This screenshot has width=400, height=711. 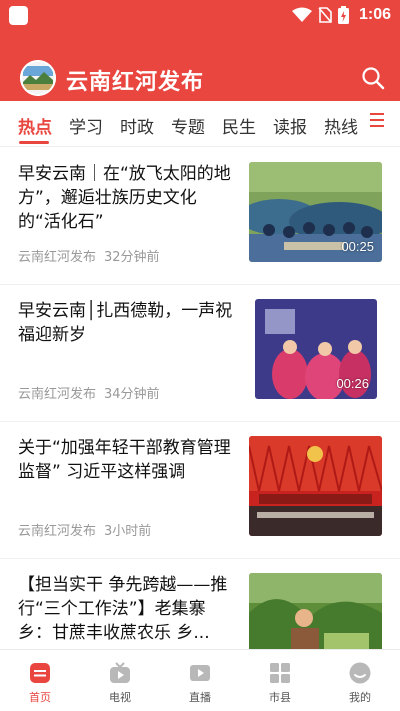 I want to click on tab-politics: 时政, so click(x=137, y=125).